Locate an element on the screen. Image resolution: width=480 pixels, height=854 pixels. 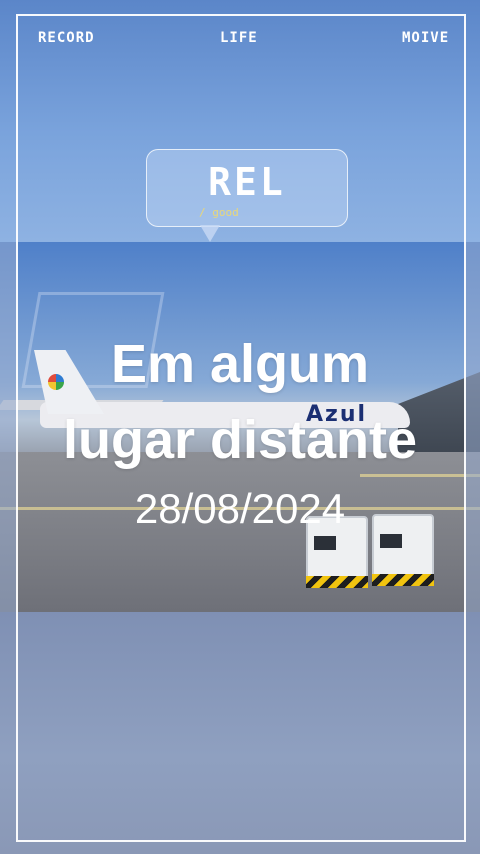
life-label: LIFE is located at coordinates (239, 38).